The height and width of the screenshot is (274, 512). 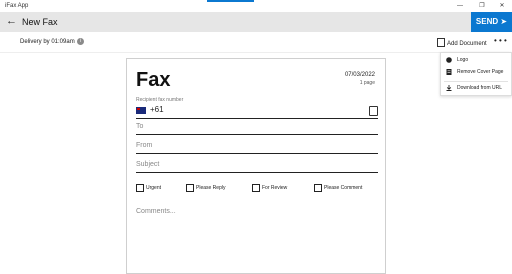 What do you see at coordinates (256, 6) in the screenshot?
I see `window-titlebar: iFax App — ❐ ✕` at bounding box center [256, 6].